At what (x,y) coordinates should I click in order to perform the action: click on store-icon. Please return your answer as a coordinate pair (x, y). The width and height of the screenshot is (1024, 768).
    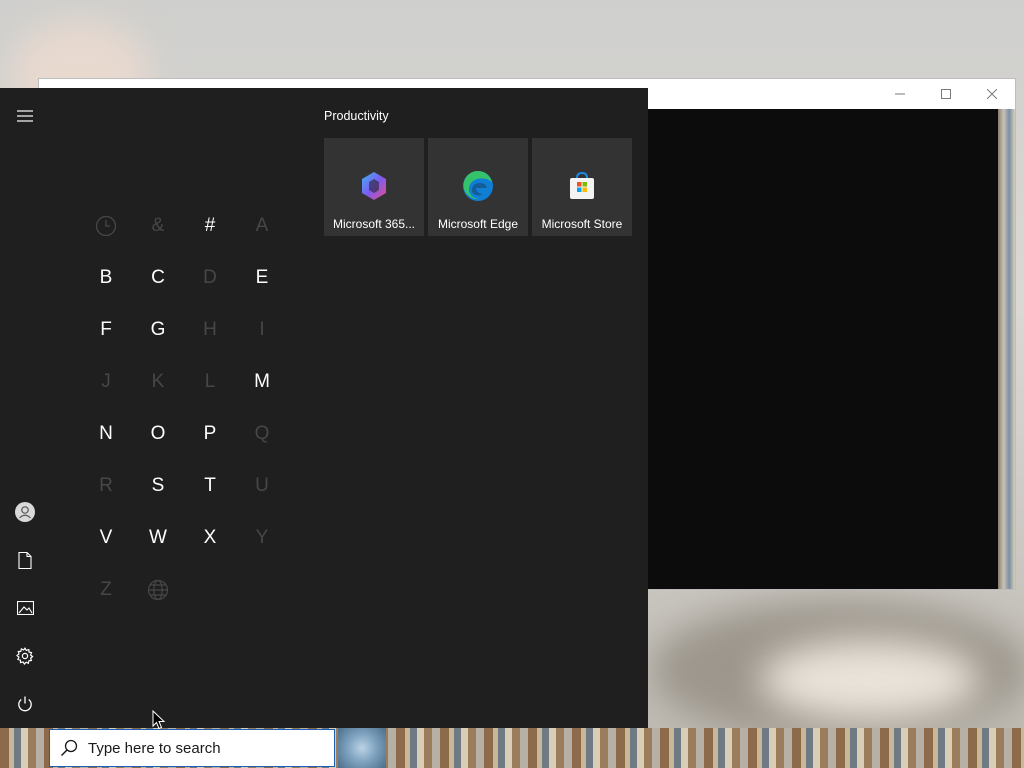
    Looking at the image, I should click on (582, 185).